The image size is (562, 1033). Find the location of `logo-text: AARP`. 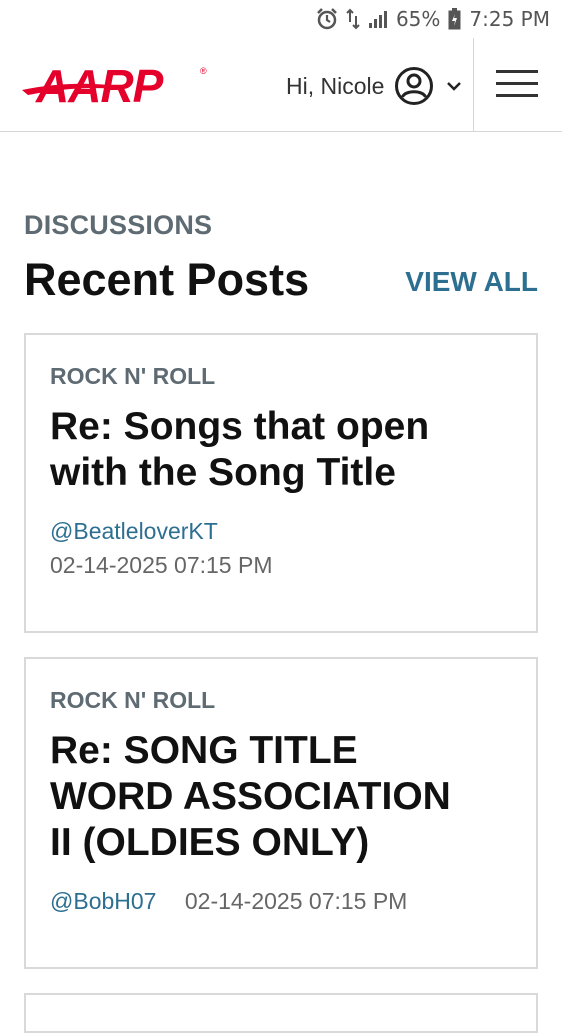

logo-text: AARP is located at coordinates (99, 85).